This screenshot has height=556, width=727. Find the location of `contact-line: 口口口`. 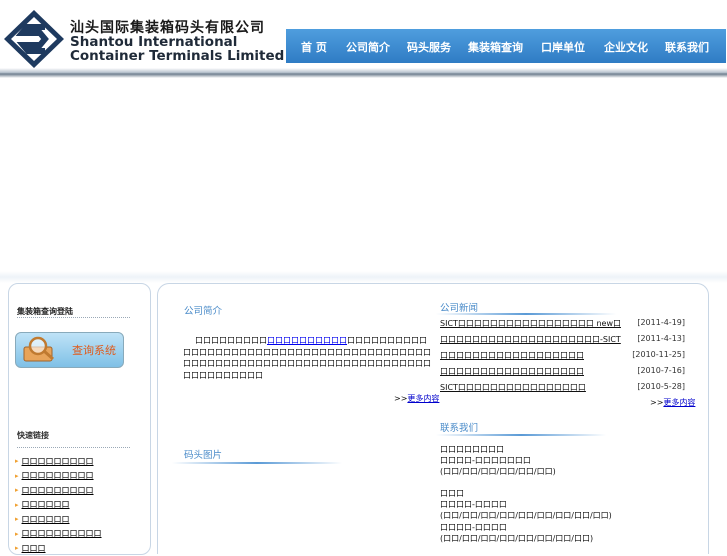

contact-line: 口口口 is located at coordinates (452, 493).